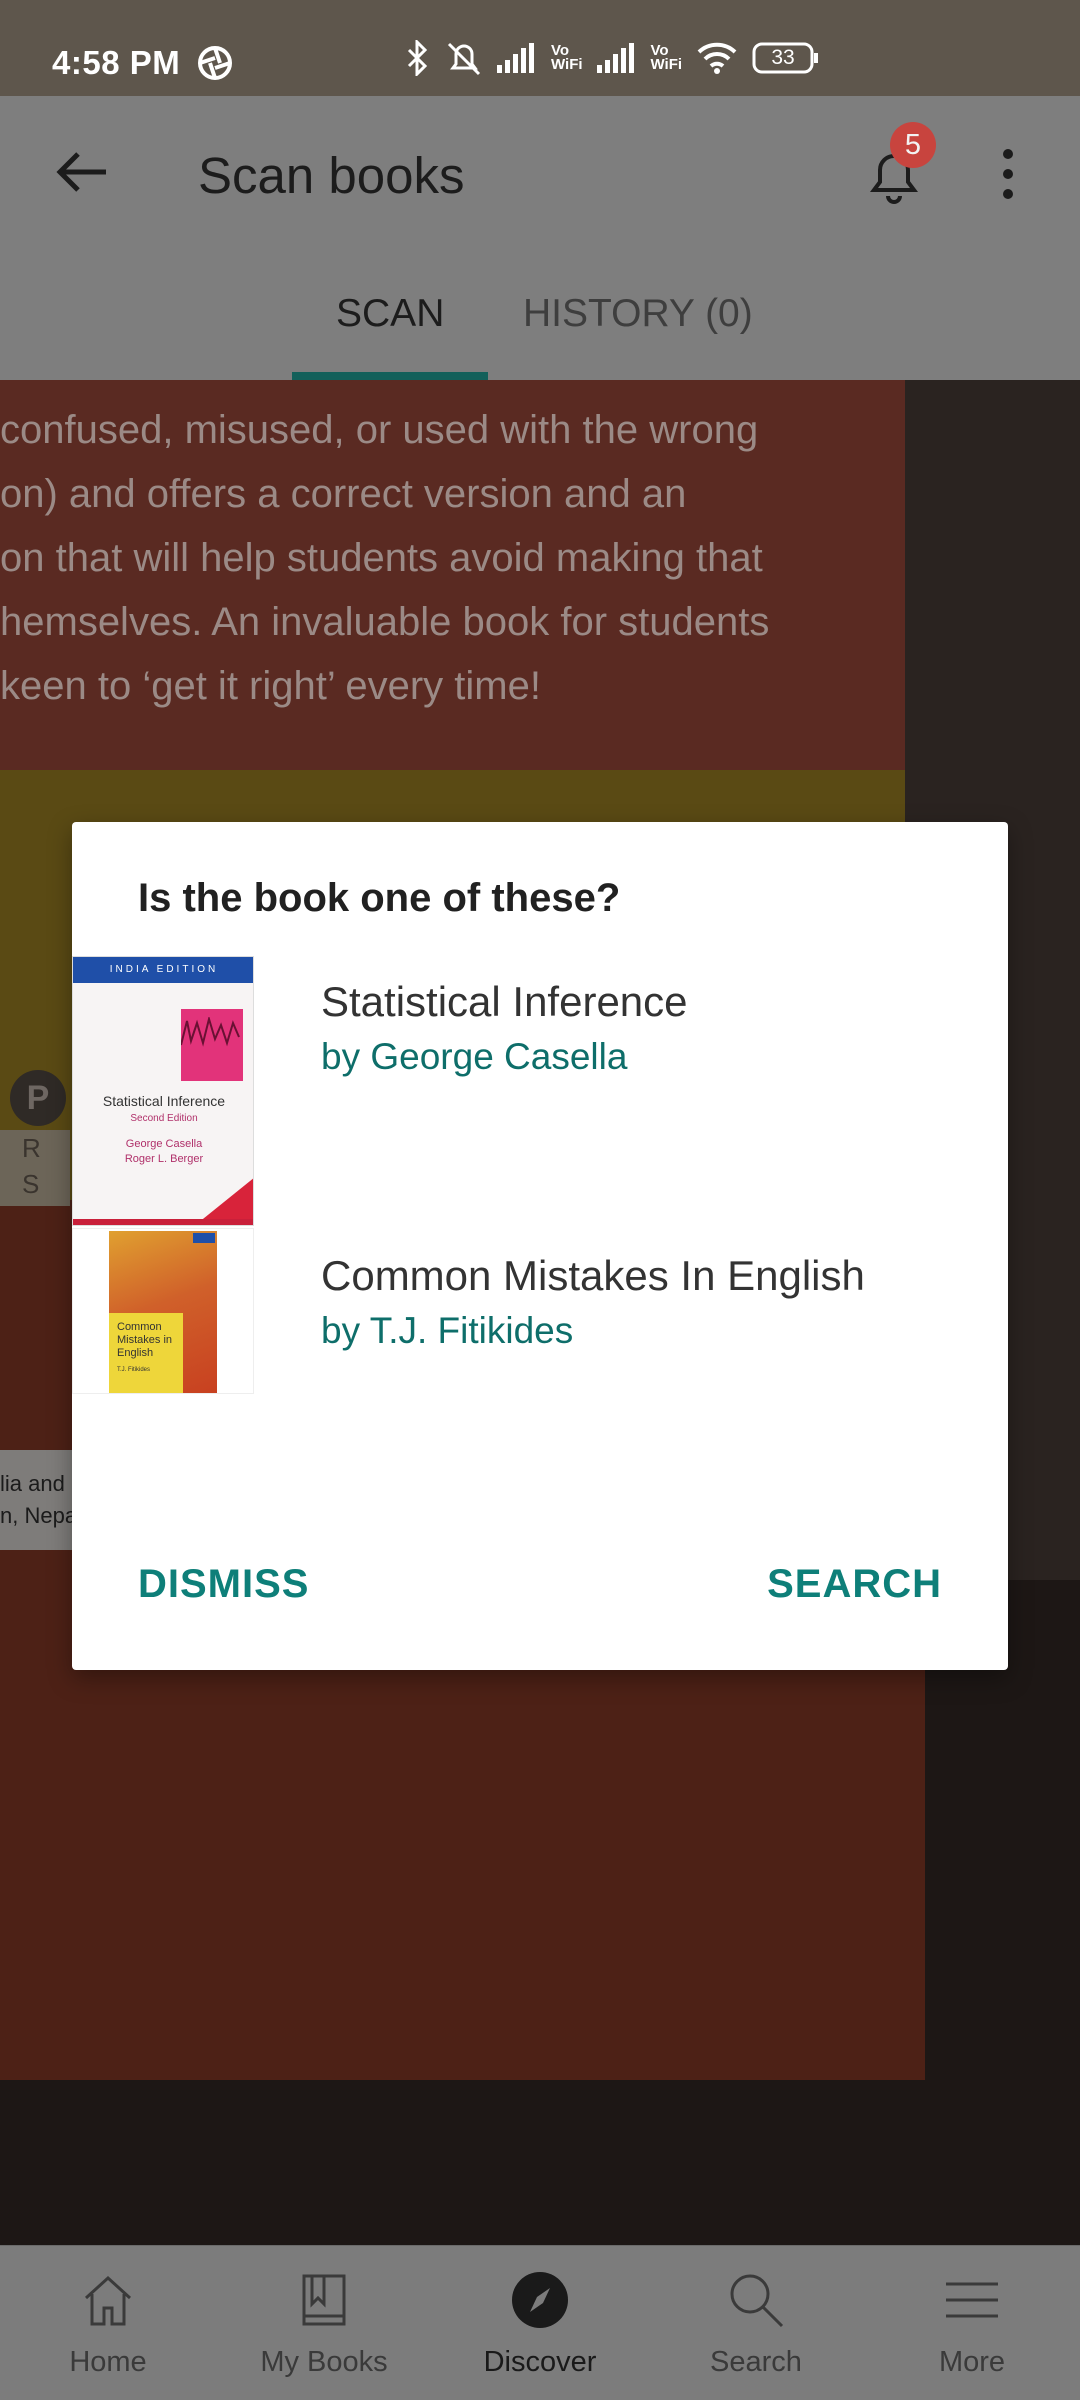 This screenshot has height=2400, width=1080. Describe the element at coordinates (418, 58) in the screenshot. I see `bluetooth-icon` at that location.